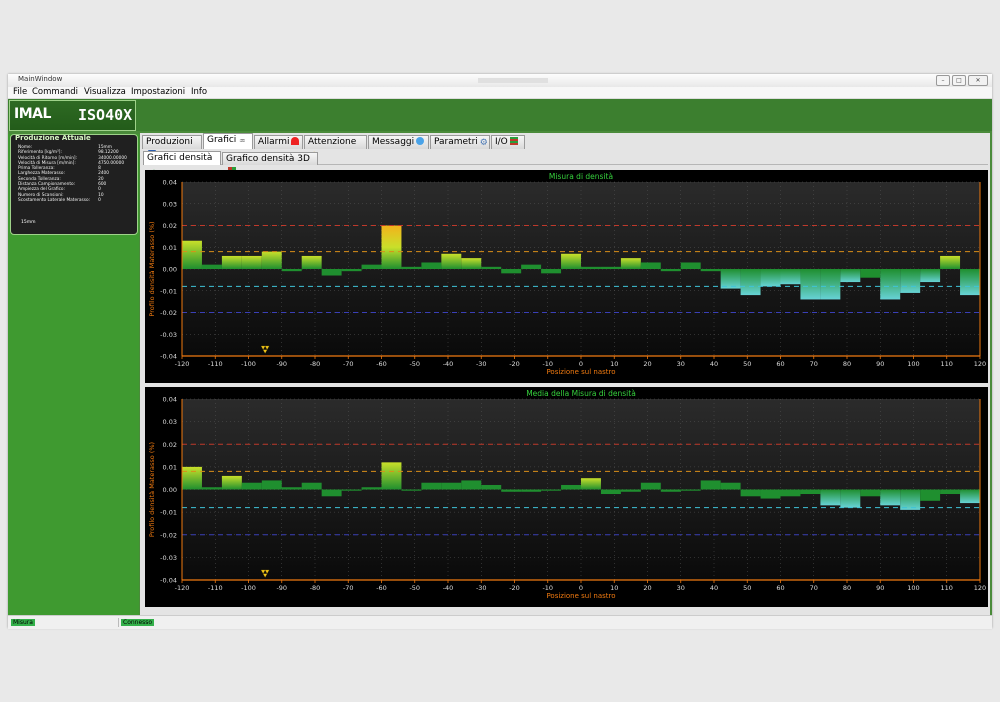  Describe the element at coordinates (335, 148) in the screenshot. I see `tab-attenzione: Attenzione⚠` at that location.